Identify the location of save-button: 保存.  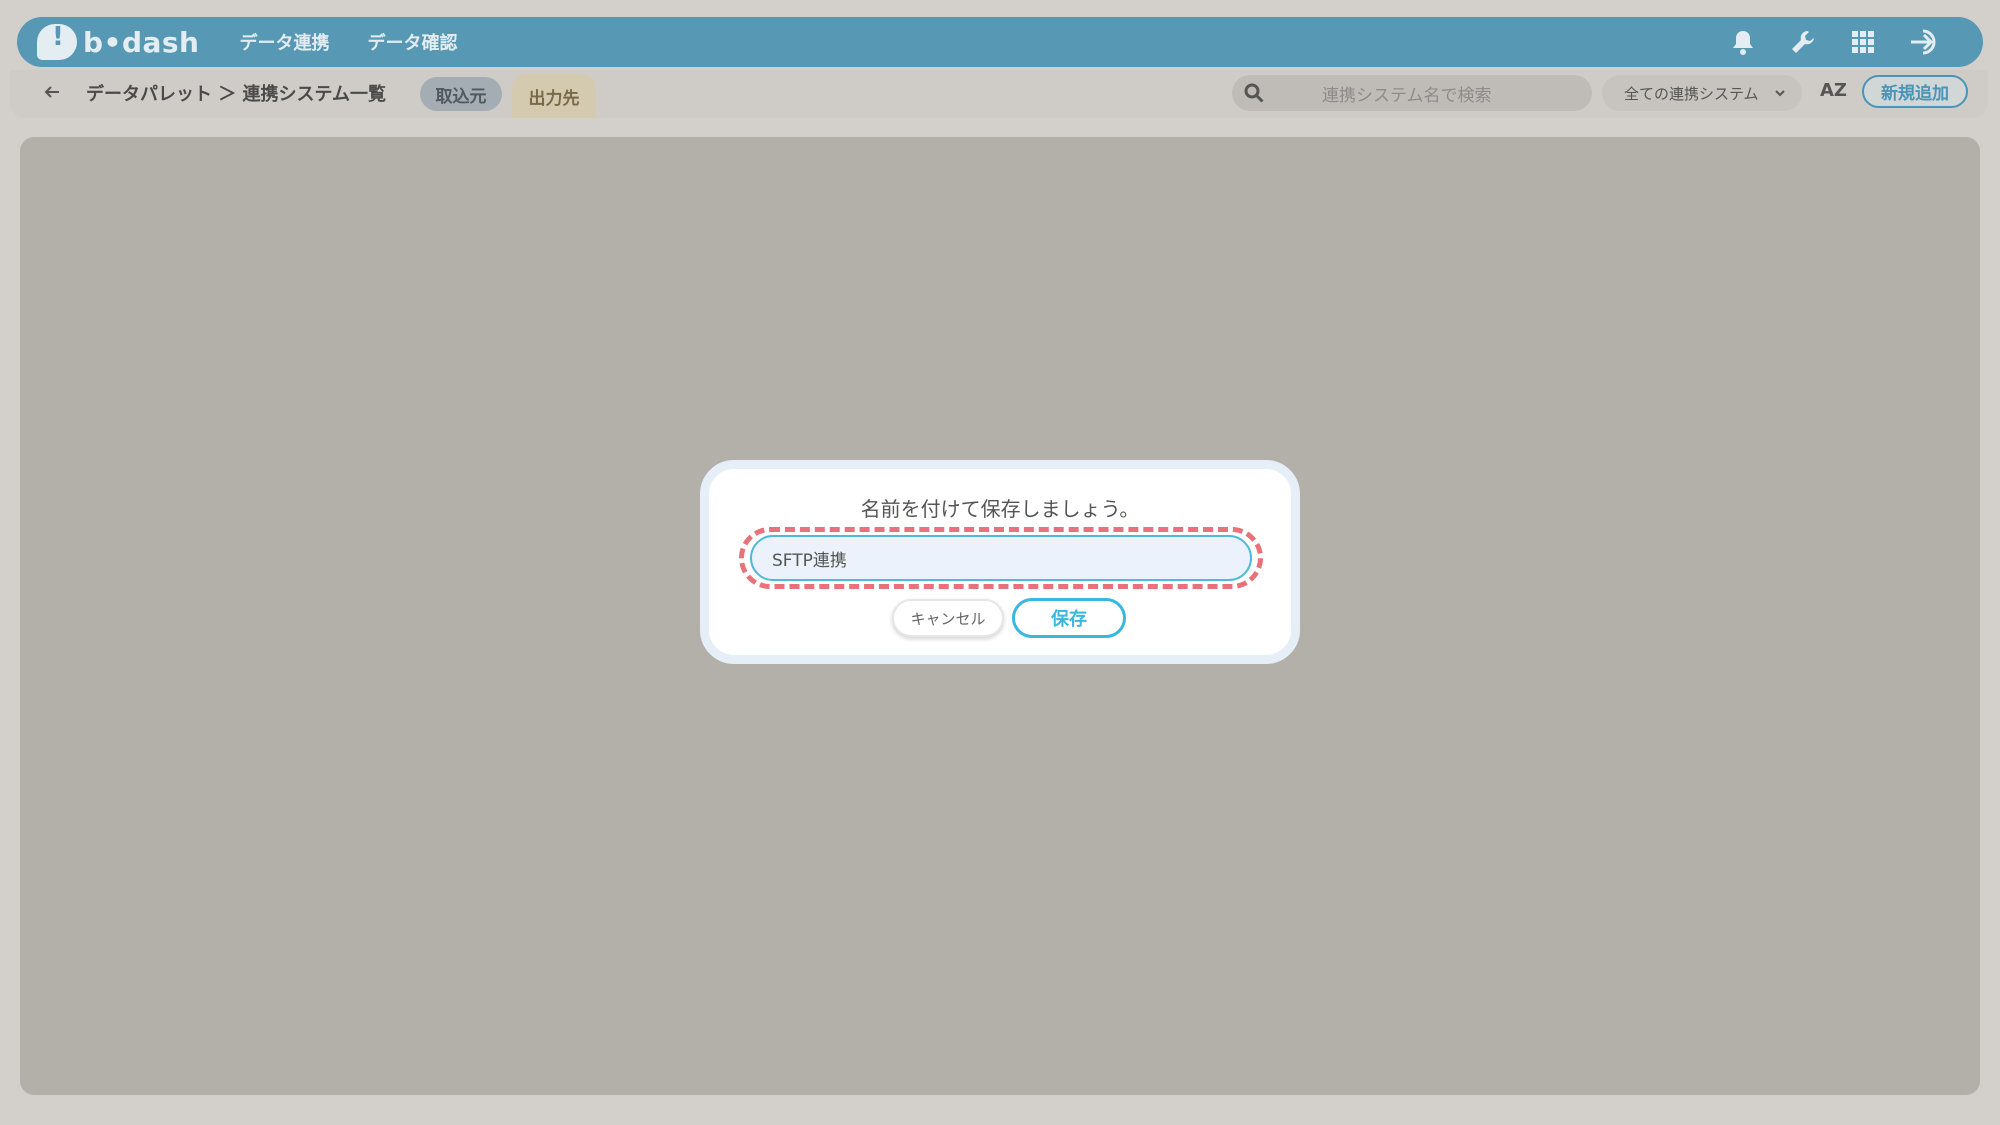
(1069, 618).